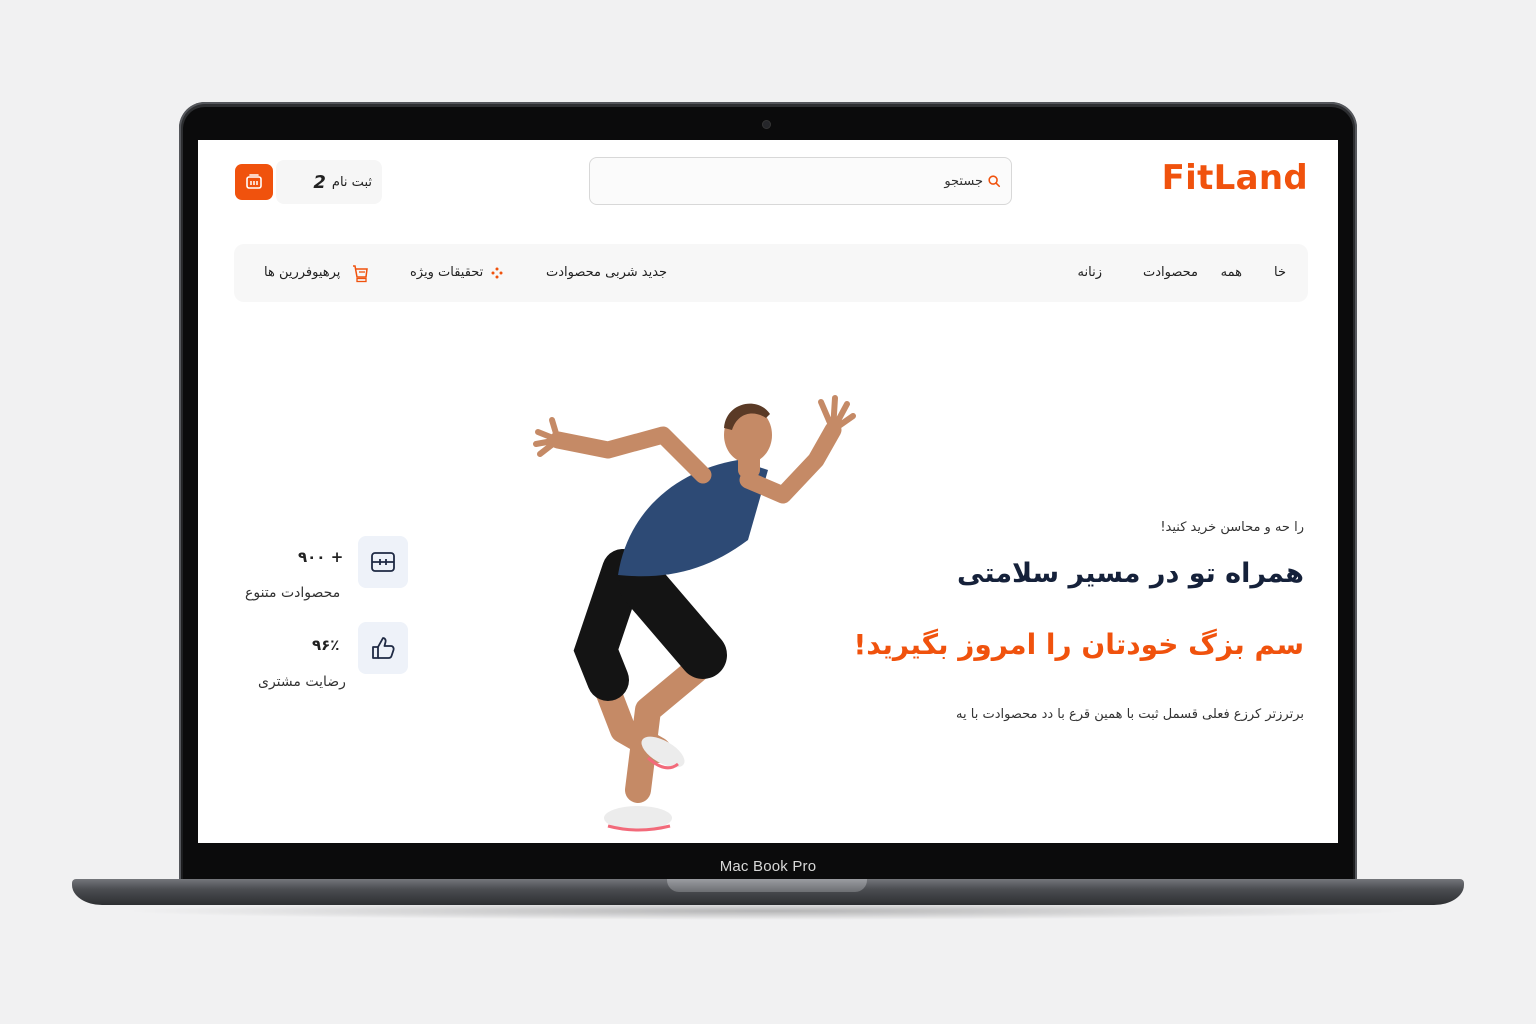 The height and width of the screenshot is (1024, 1536). What do you see at coordinates (1280, 273) in the screenshot?
I see `nav-item-home: خا` at bounding box center [1280, 273].